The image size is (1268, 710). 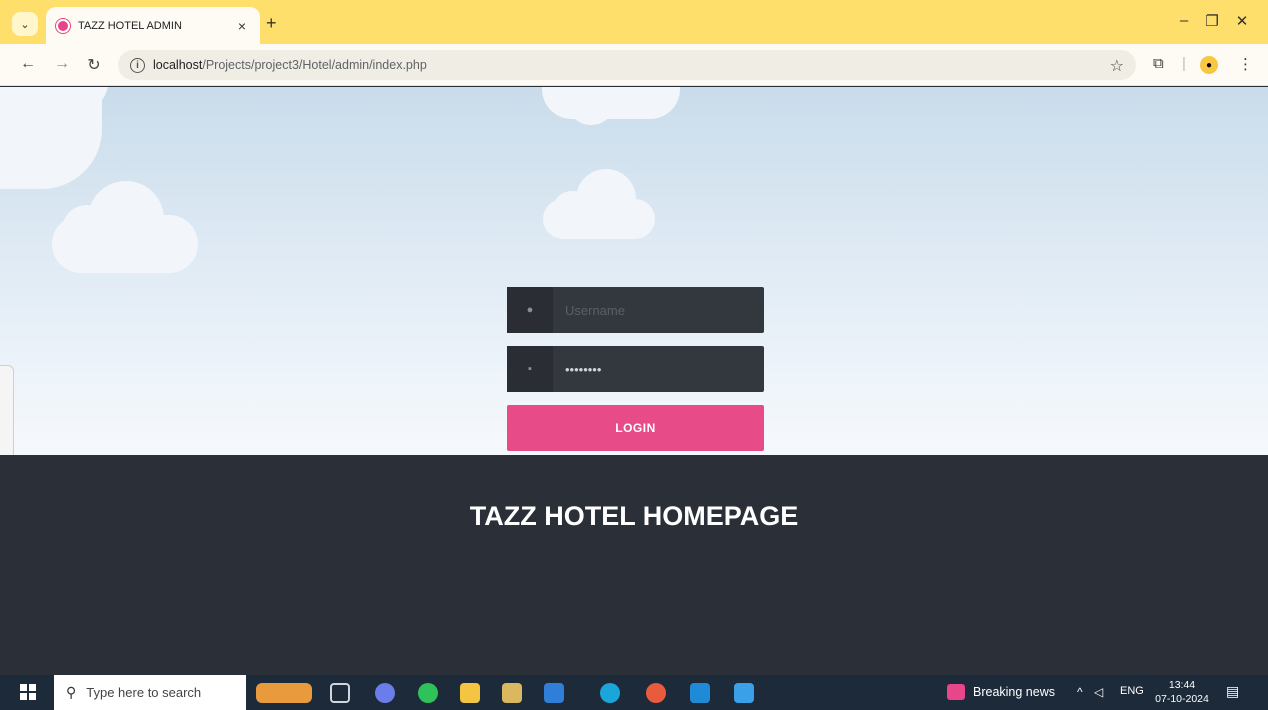 I want to click on footer-title: TAZZ HOTEL HOMEPAGE, so click(x=634, y=516).